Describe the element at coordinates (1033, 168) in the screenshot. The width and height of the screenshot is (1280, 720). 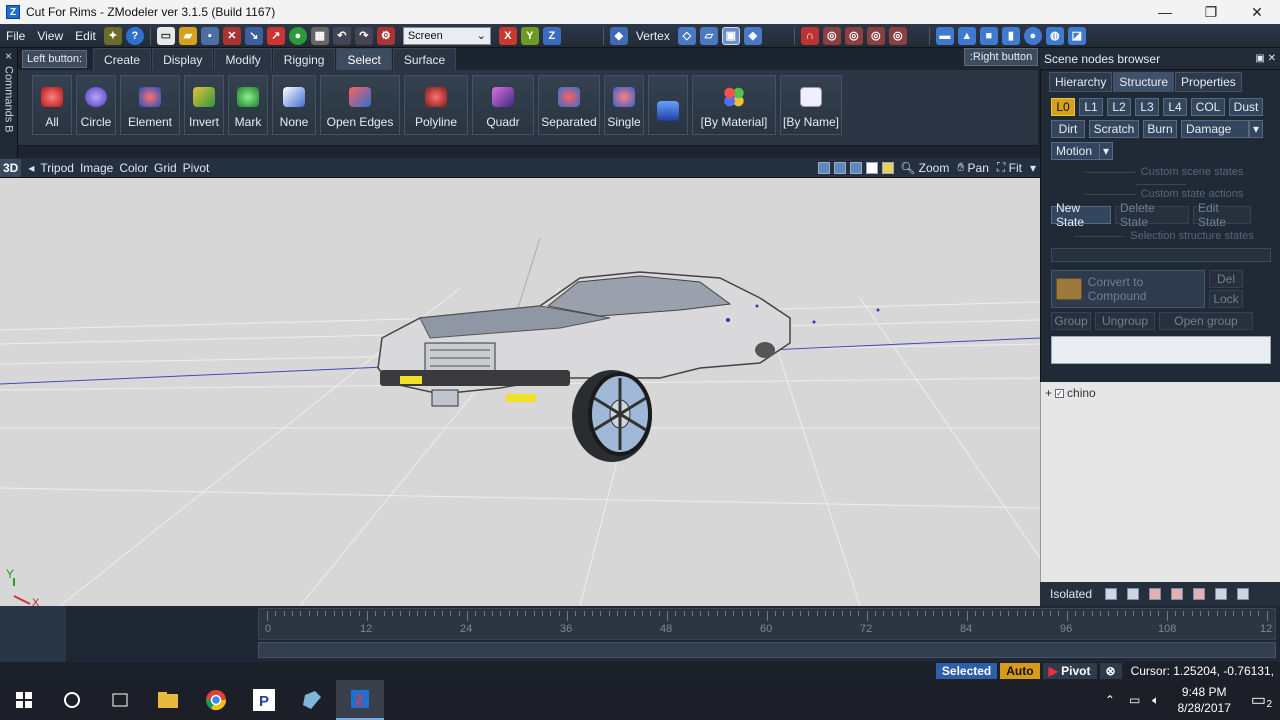
I see `viewport-options-chevron-icon: ▾` at that location.